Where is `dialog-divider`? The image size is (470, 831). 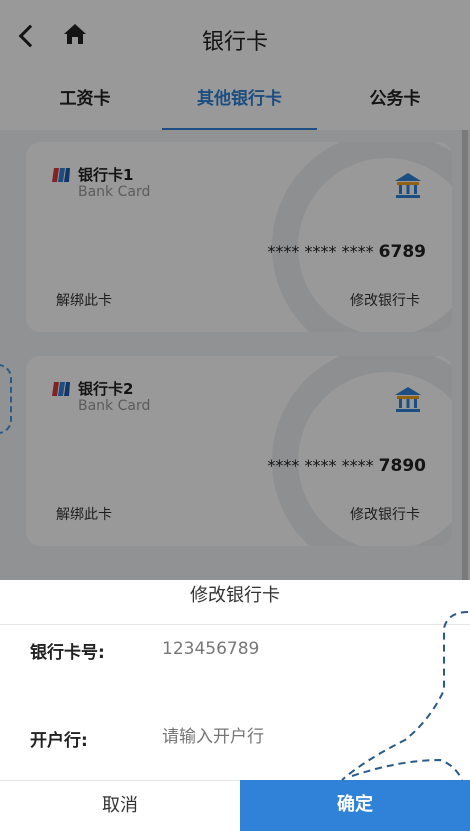 dialog-divider is located at coordinates (235, 624).